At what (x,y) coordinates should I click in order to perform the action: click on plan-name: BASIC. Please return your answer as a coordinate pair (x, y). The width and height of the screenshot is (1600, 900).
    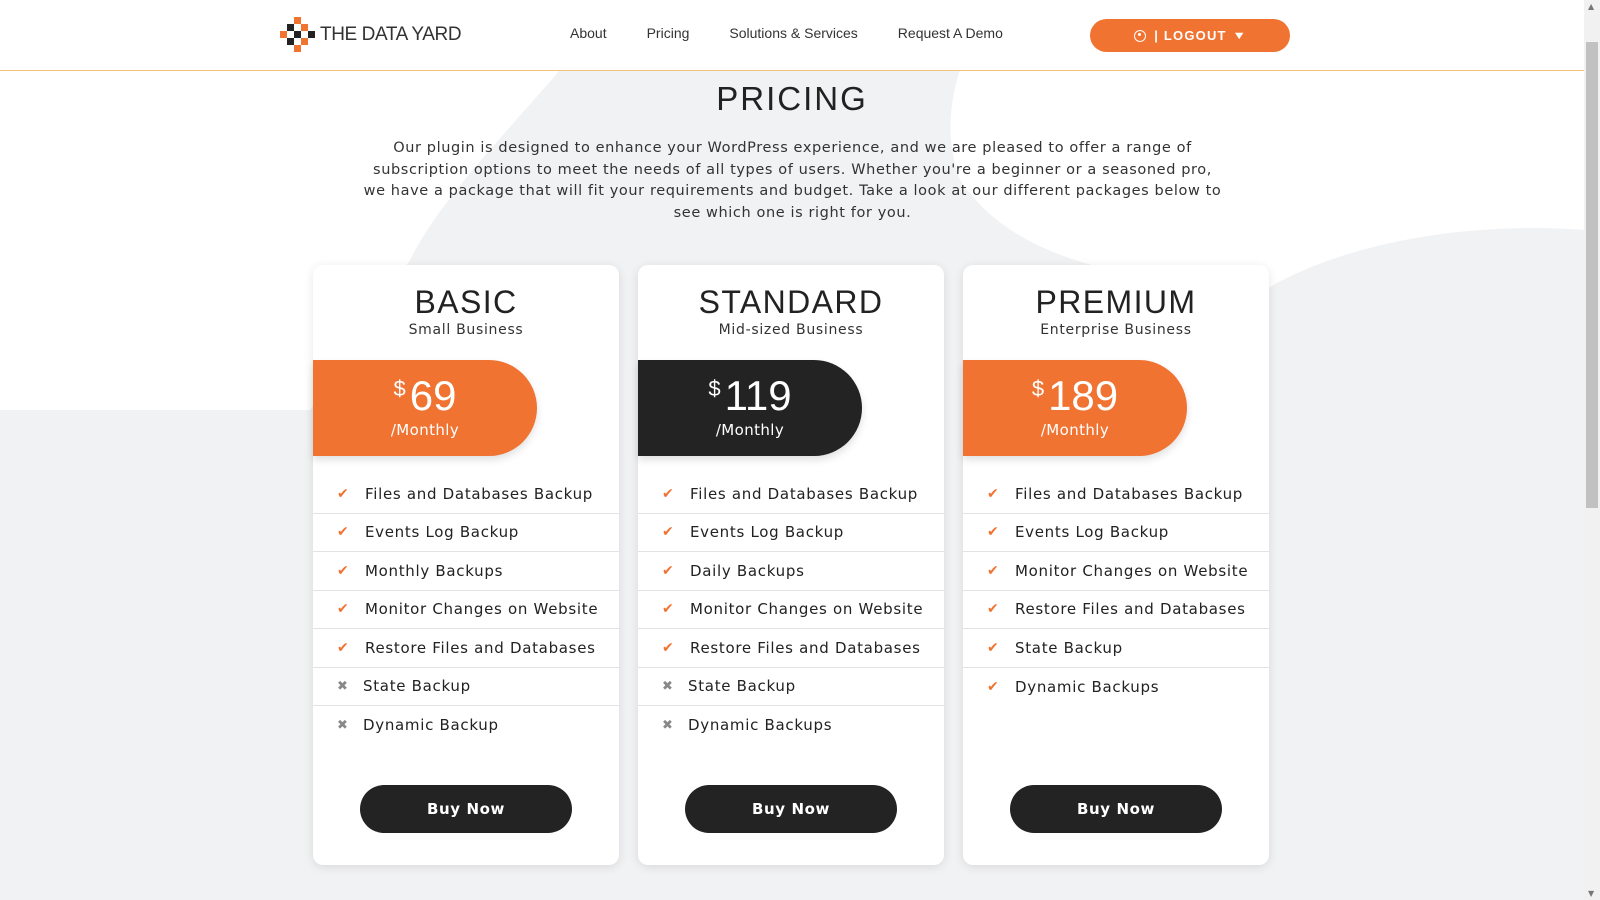
    Looking at the image, I should click on (466, 302).